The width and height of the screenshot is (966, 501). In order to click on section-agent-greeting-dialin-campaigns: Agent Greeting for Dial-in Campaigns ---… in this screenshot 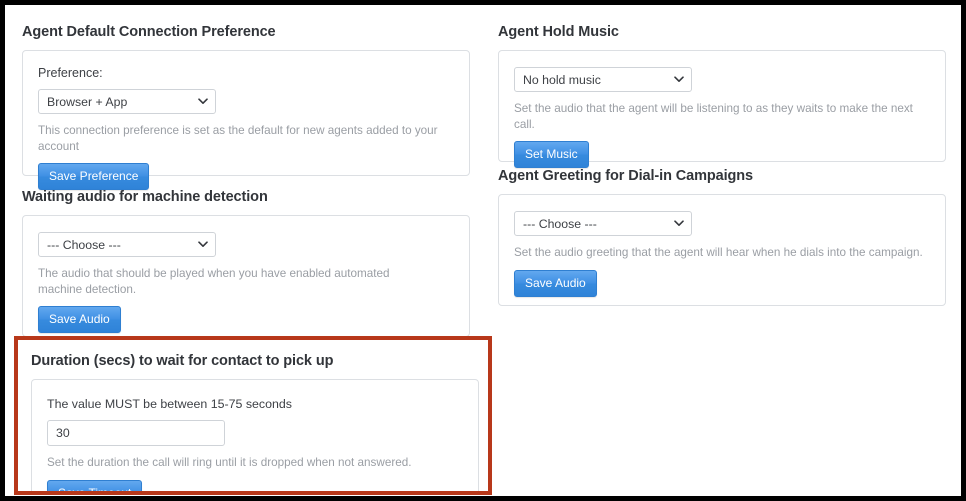, I will do `click(725, 236)`.